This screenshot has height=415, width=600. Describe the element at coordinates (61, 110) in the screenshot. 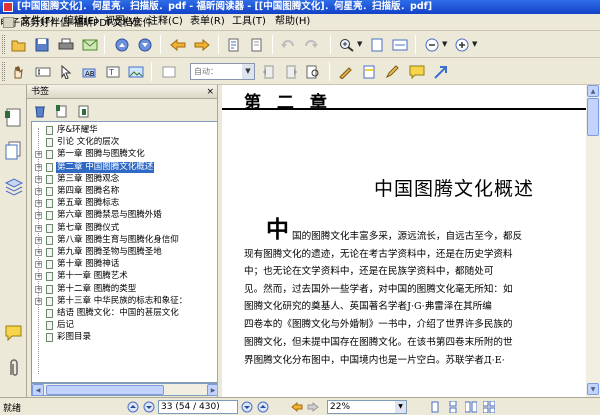

I see `new-bookmark-icon` at that location.